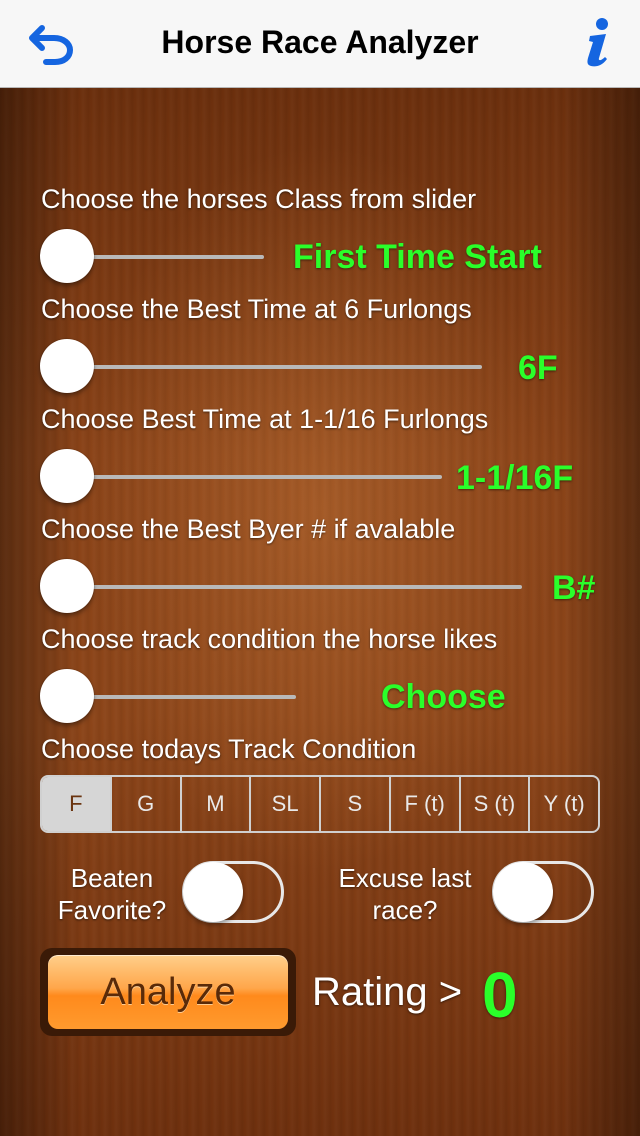 This screenshot has height=1136, width=640. I want to click on segment-soft-turf: S (t), so click(493, 804).